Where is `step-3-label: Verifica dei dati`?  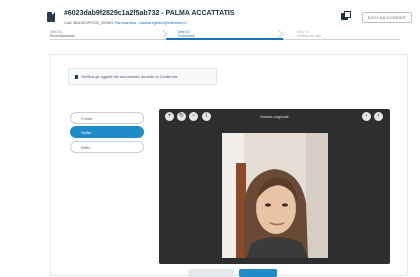
step-3-label: Verifica dei dati is located at coordinates (309, 36).